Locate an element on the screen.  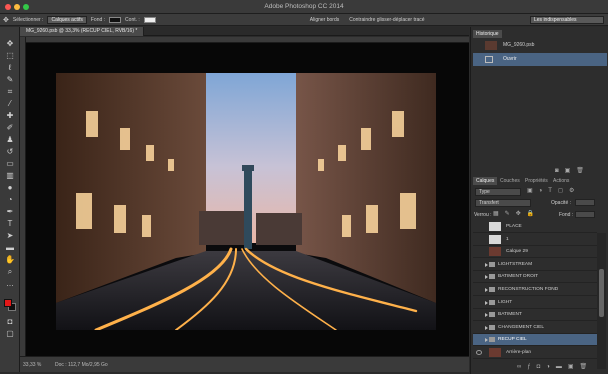
align-checkbox: Aligner bords is located at coordinates (324, 20).